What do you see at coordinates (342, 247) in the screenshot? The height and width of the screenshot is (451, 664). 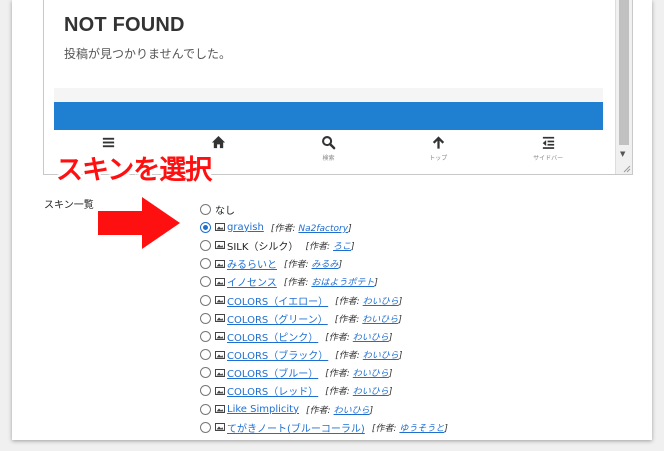 I see `author-link: ろこ` at bounding box center [342, 247].